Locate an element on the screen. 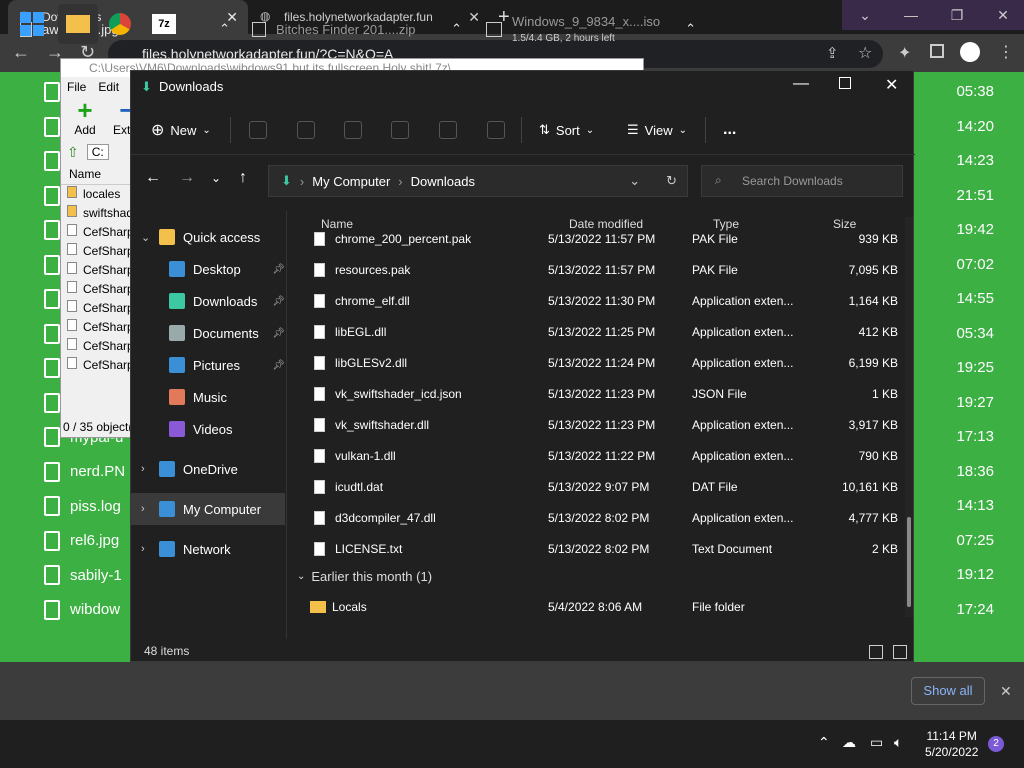 The height and width of the screenshot is (768, 1024). notification-badge: 2 is located at coordinates (996, 744).